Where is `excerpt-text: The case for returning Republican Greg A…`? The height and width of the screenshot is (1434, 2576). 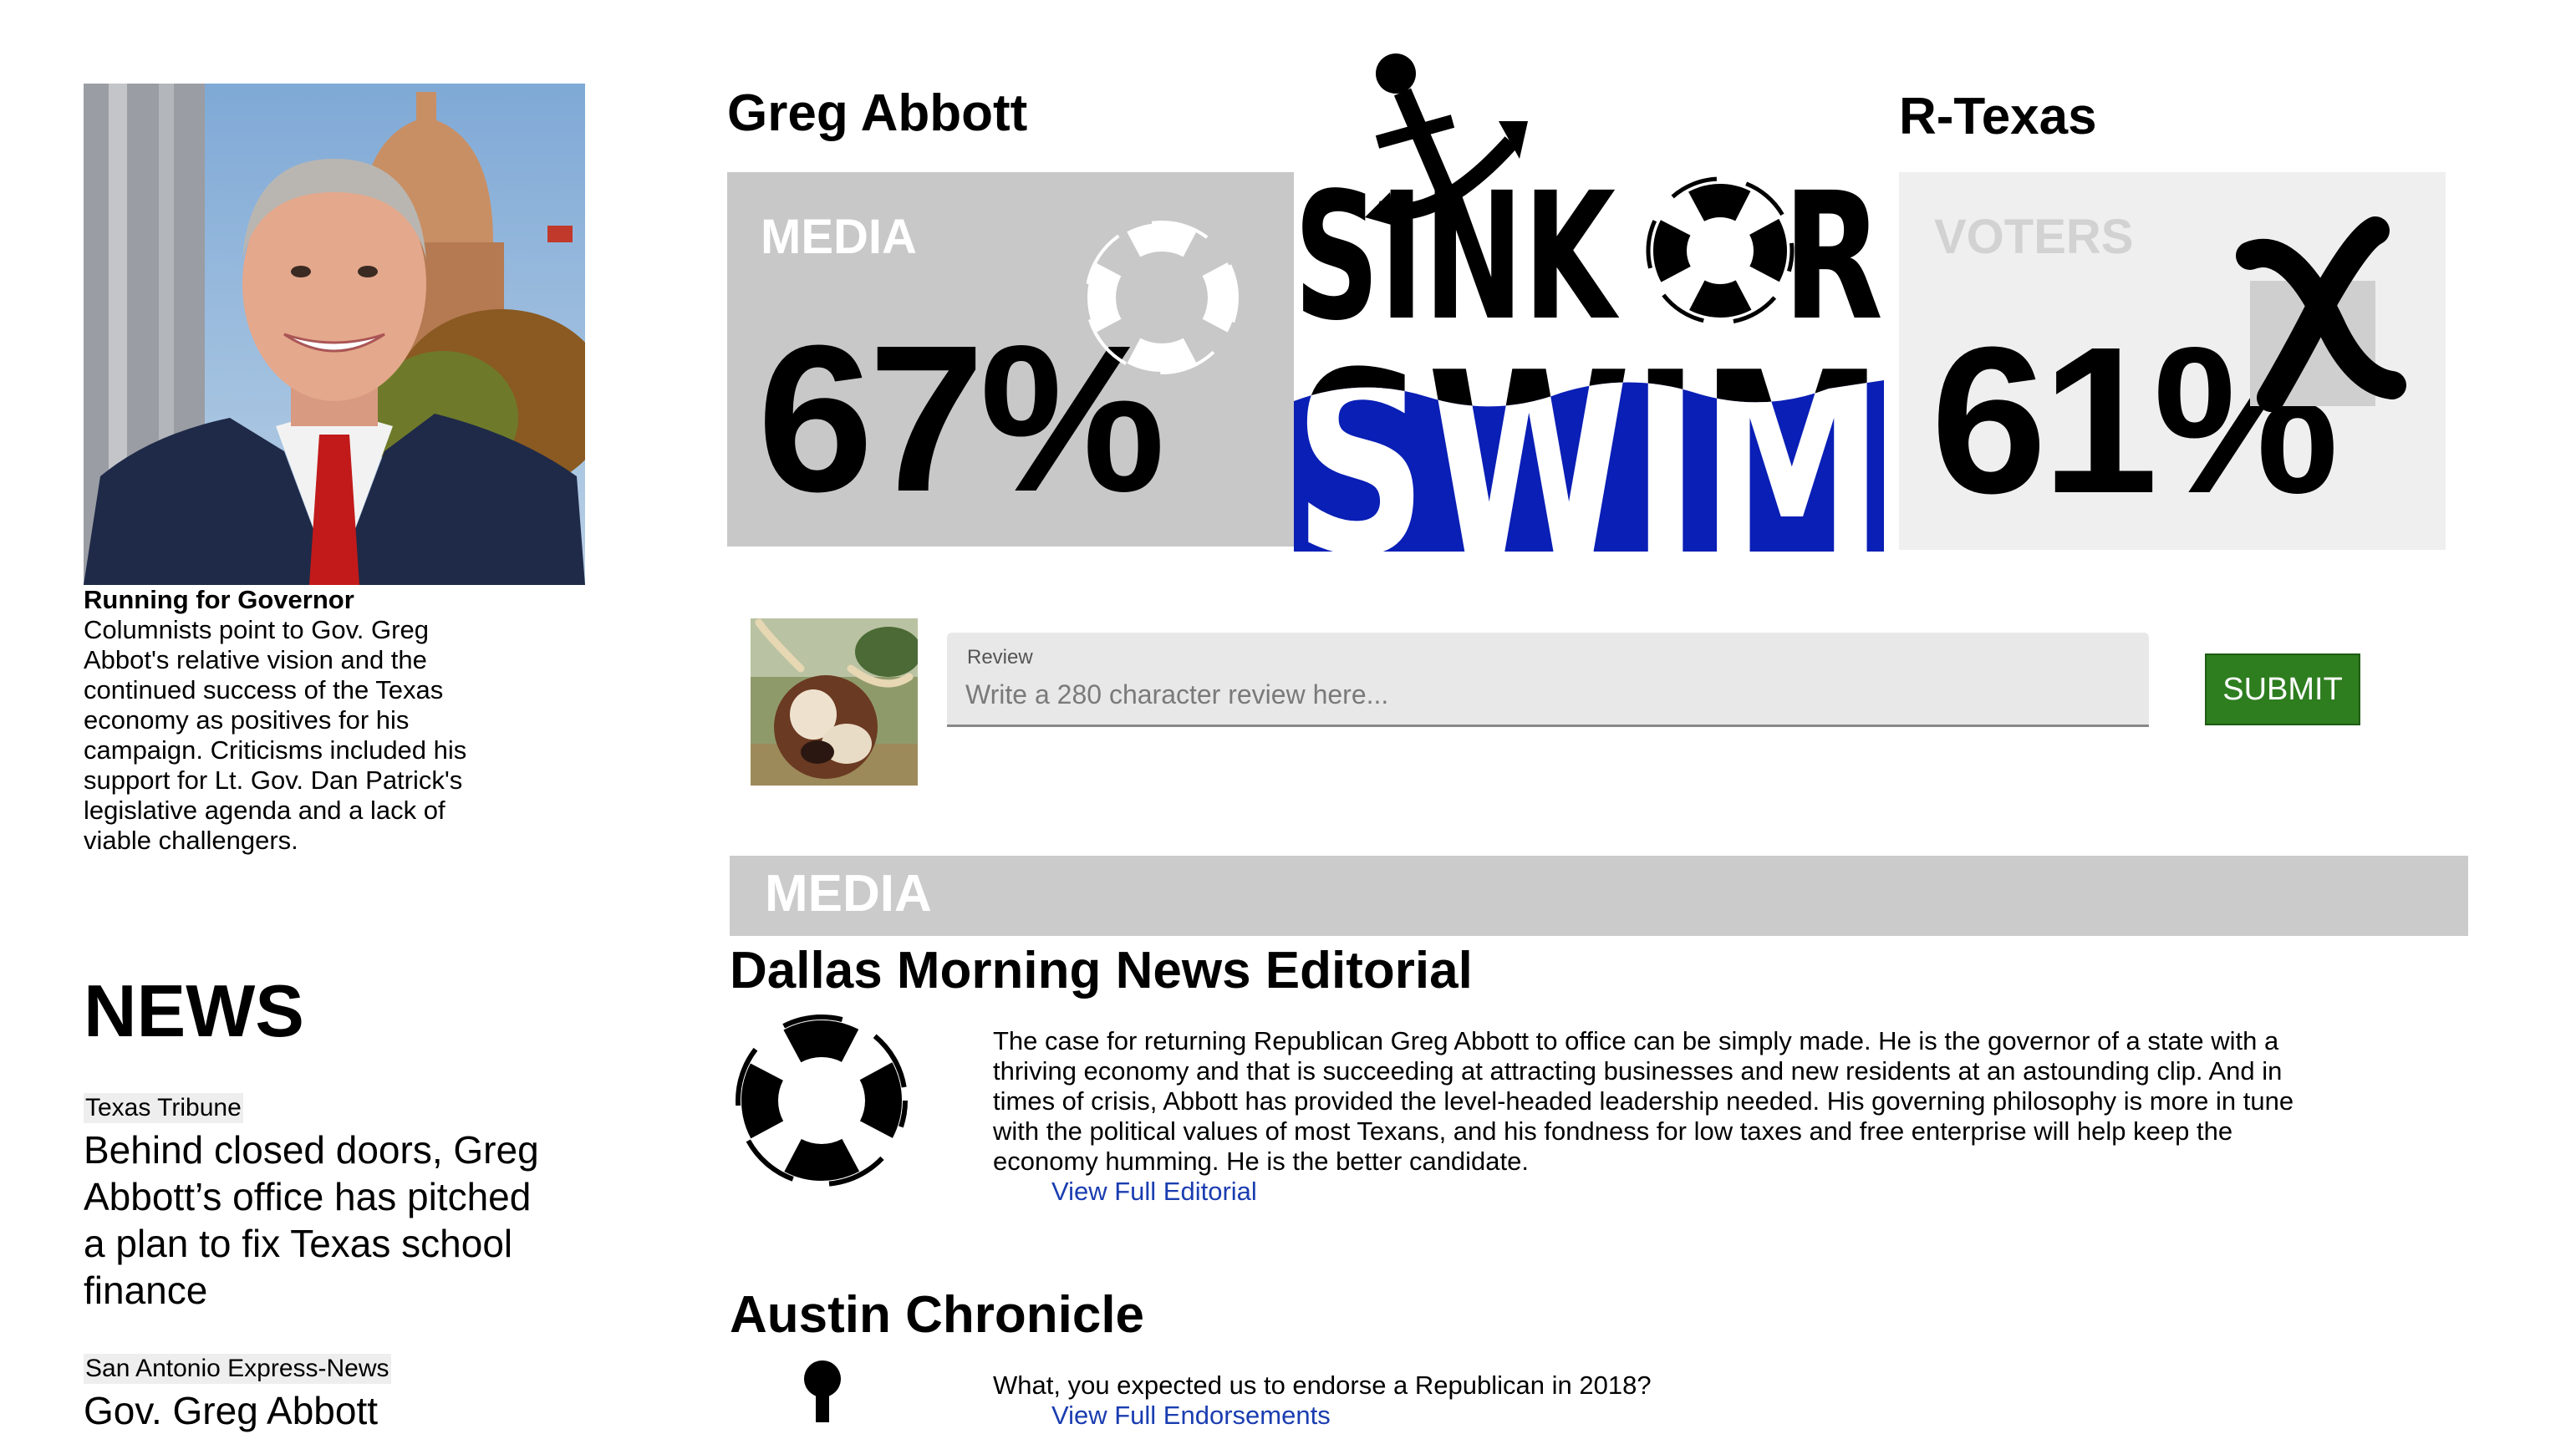
excerpt-text: The case for returning Republican Greg A… is located at coordinates (1643, 1101).